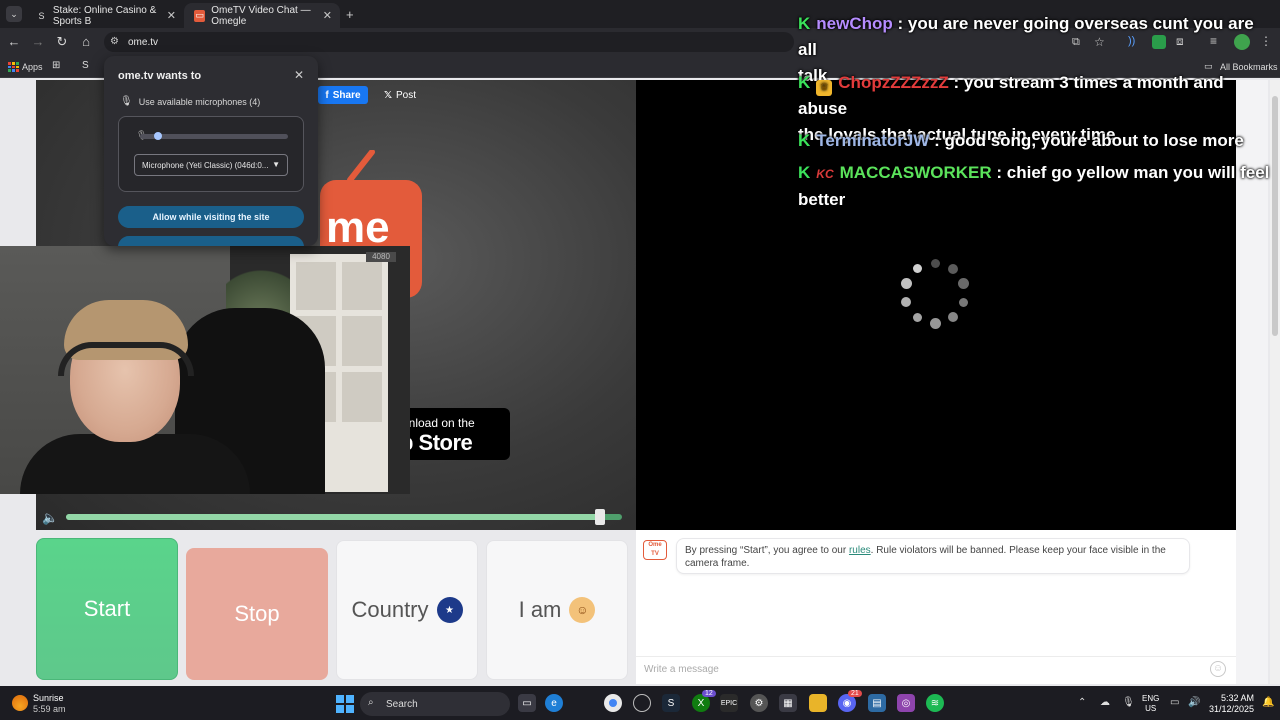  What do you see at coordinates (158, 136) in the screenshot?
I see `mic-level-indicator` at bounding box center [158, 136].